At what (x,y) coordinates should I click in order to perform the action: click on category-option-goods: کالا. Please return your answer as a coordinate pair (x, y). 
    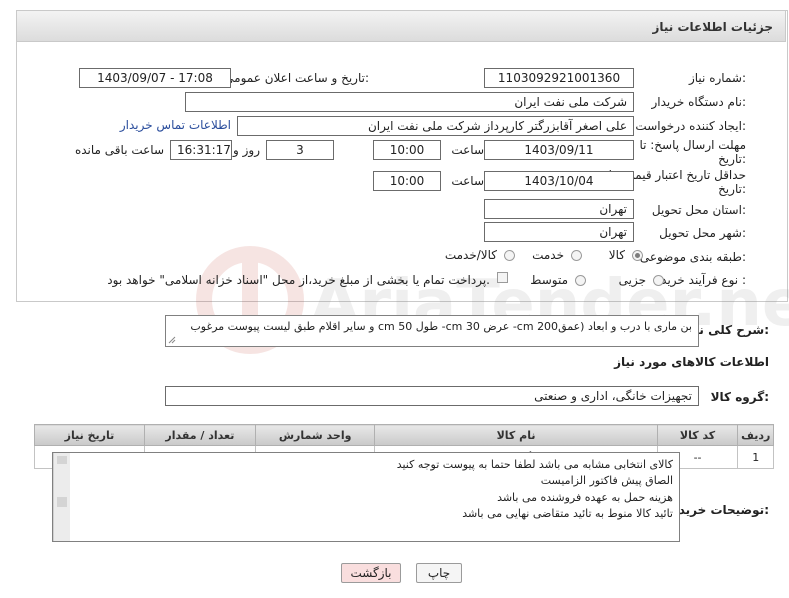
    Looking at the image, I should click on (616, 255).